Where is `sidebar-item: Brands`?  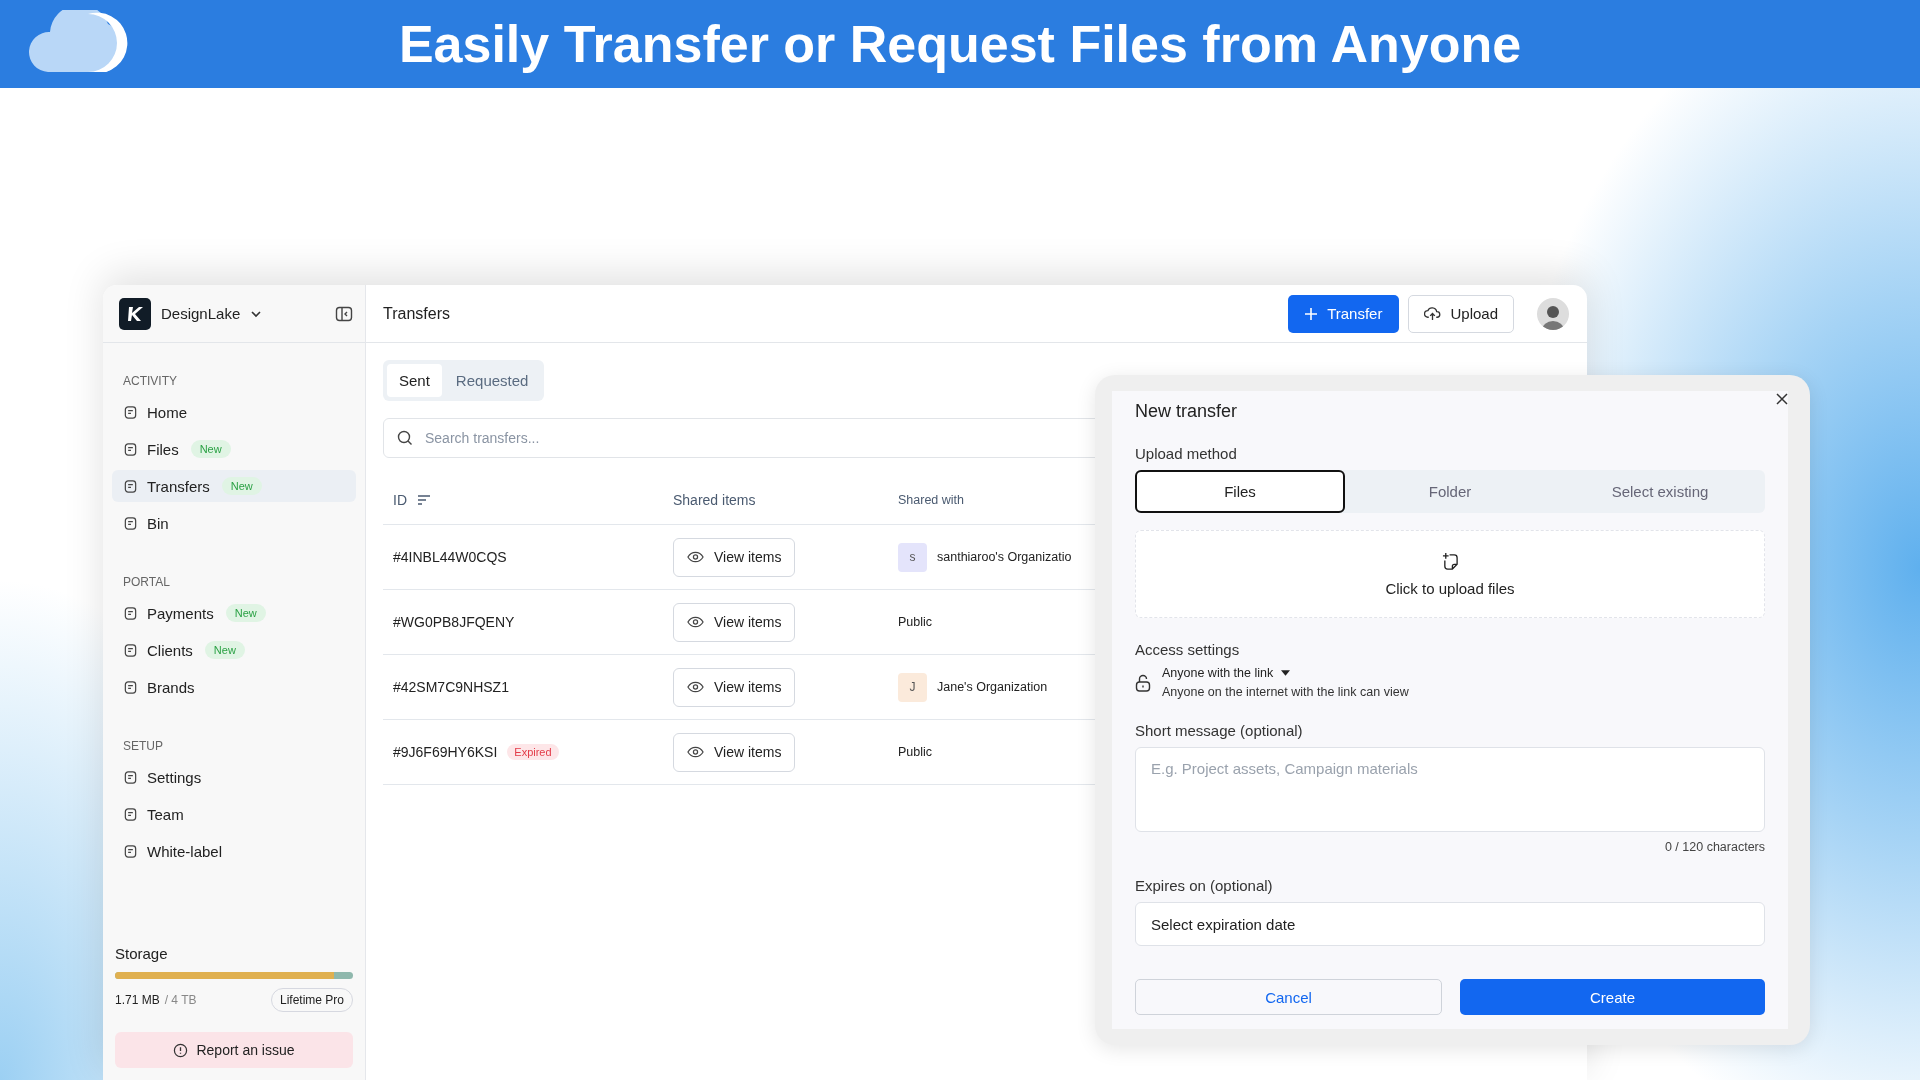
sidebar-item: Brands is located at coordinates (234, 687).